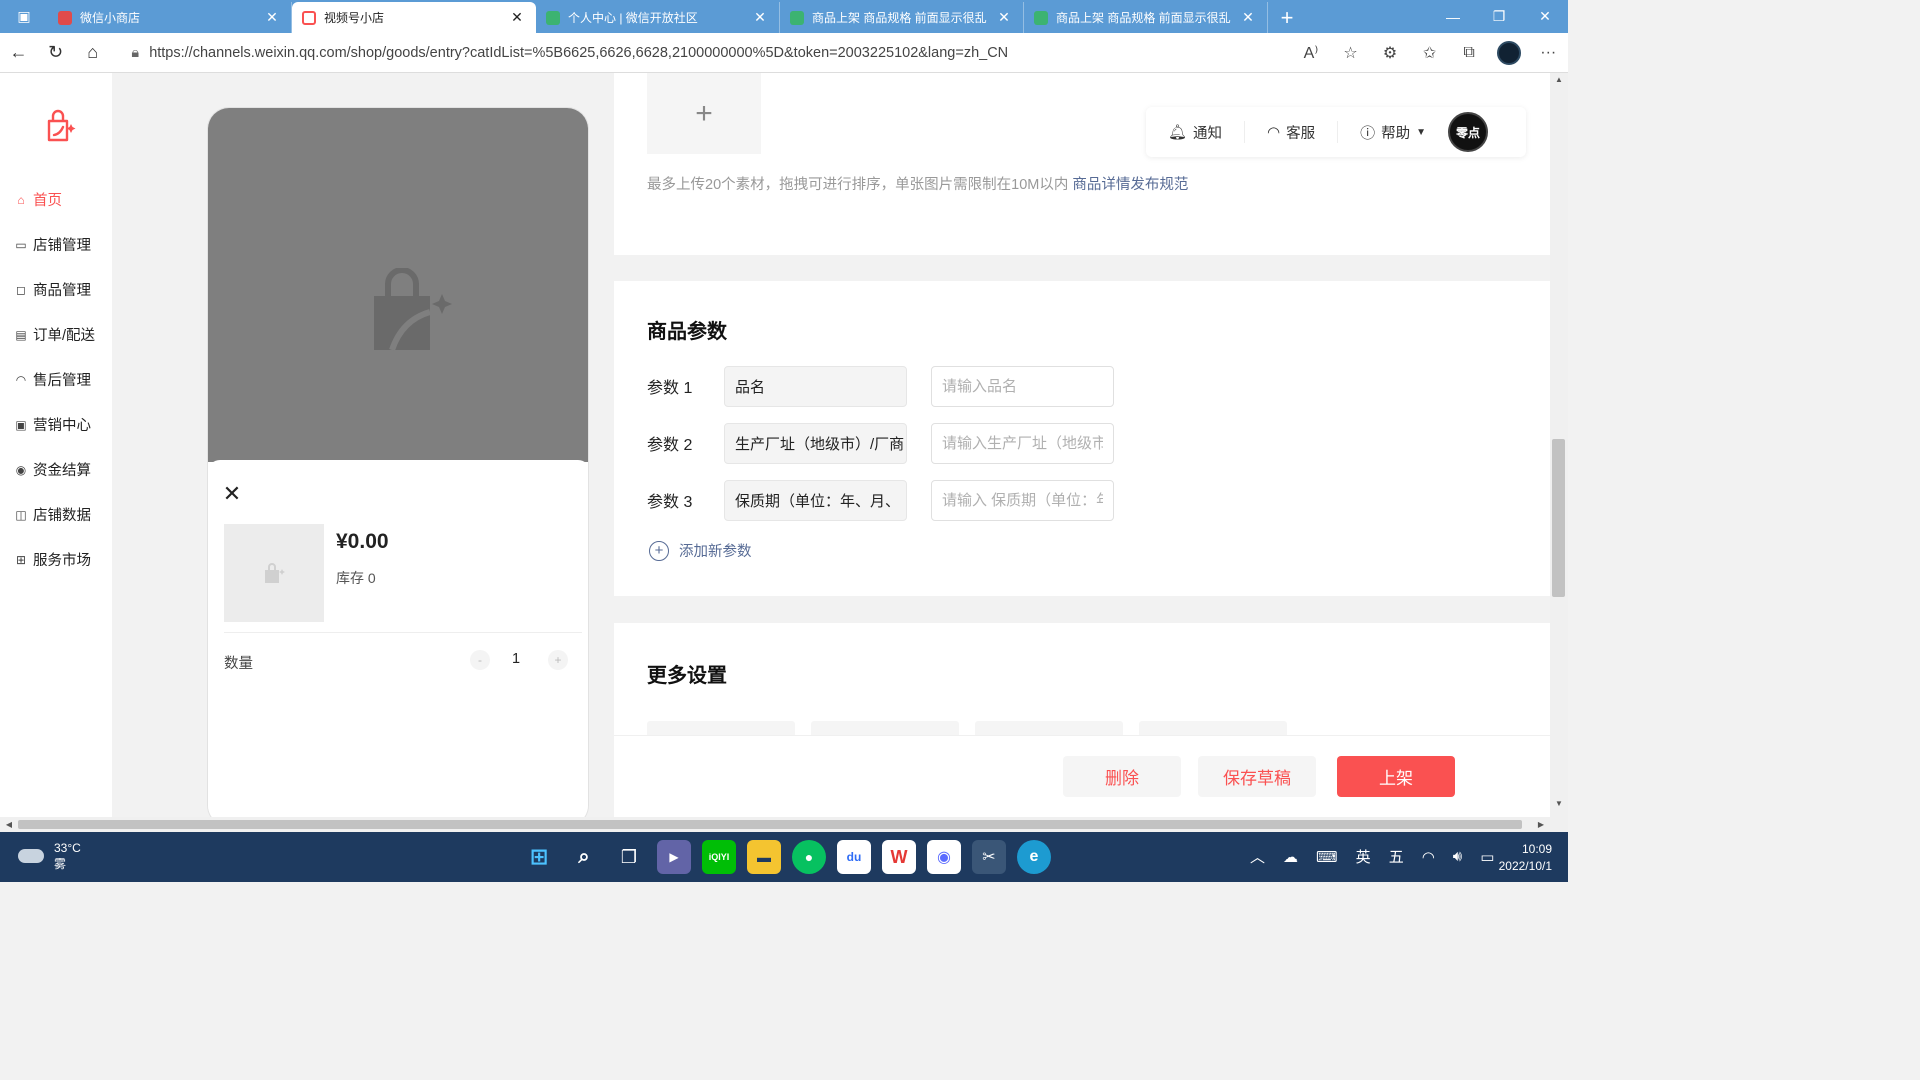 The width and height of the screenshot is (1920, 1080). What do you see at coordinates (1257, 856) in the screenshot?
I see `chevron-up-icon: ︿` at bounding box center [1257, 856].